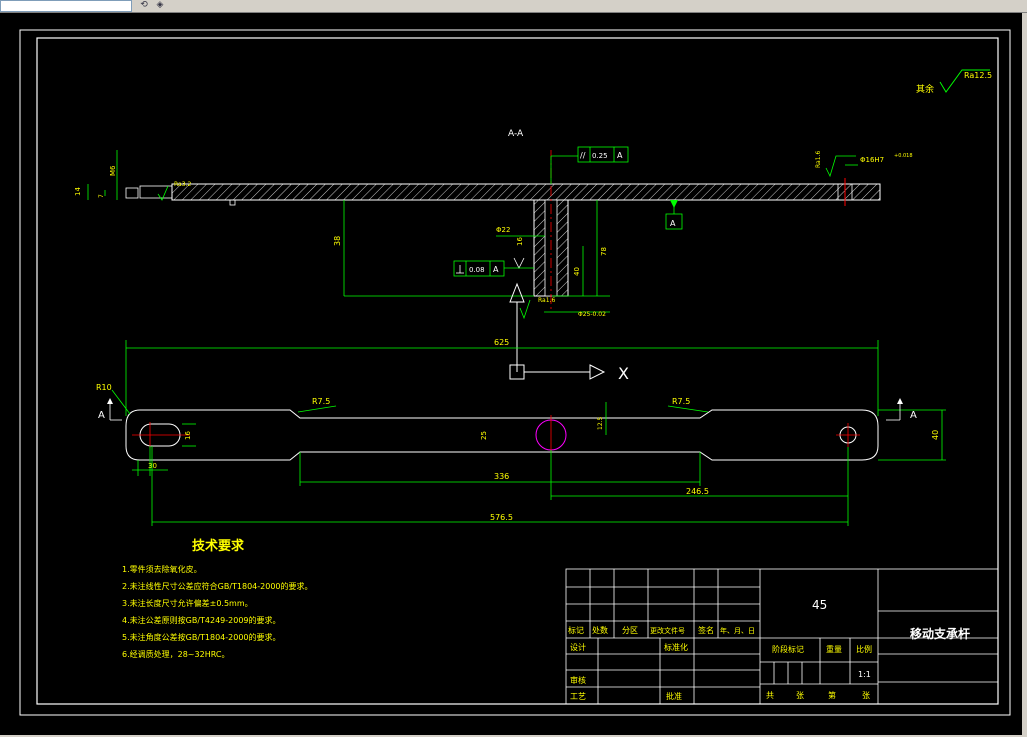  Describe the element at coordinates (935, 435) in the screenshot. I see `dim-40-right: 40` at that location.